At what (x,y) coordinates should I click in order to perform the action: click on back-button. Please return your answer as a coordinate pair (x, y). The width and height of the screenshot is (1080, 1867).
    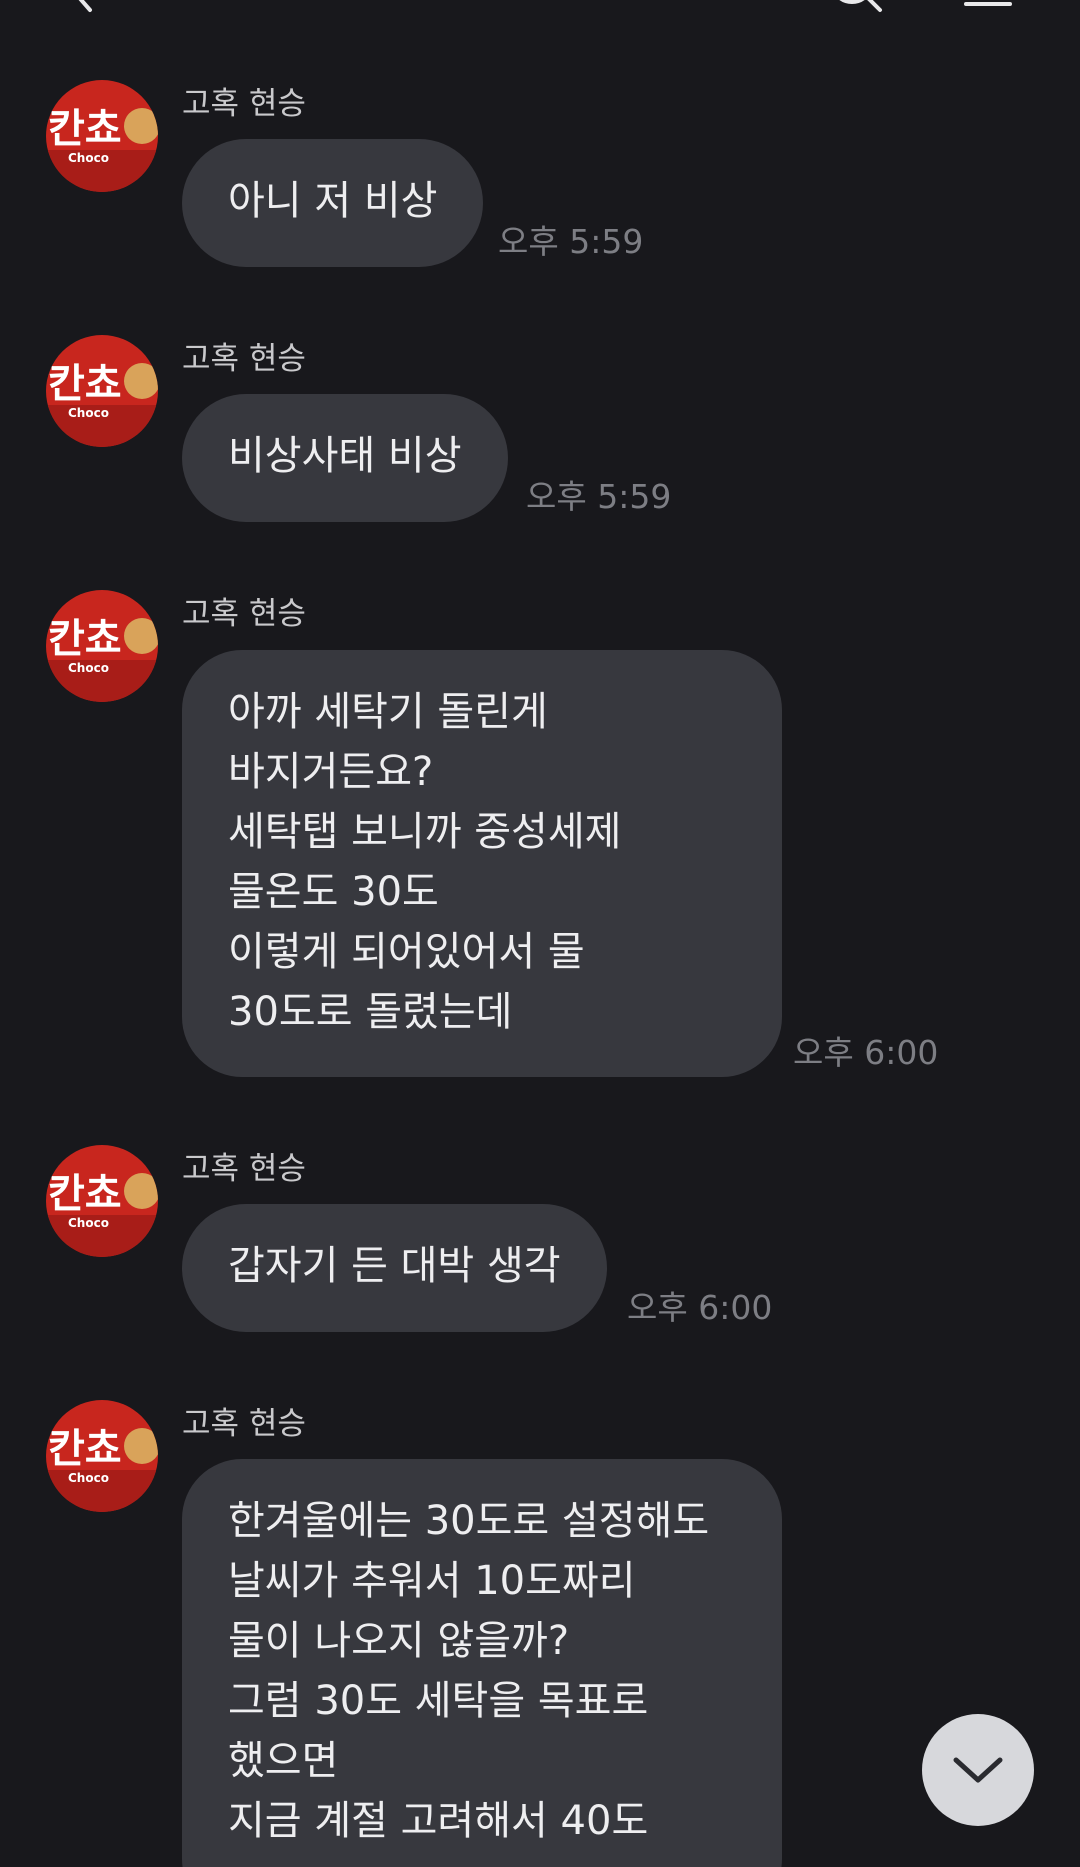
    Looking at the image, I should click on (84, 8).